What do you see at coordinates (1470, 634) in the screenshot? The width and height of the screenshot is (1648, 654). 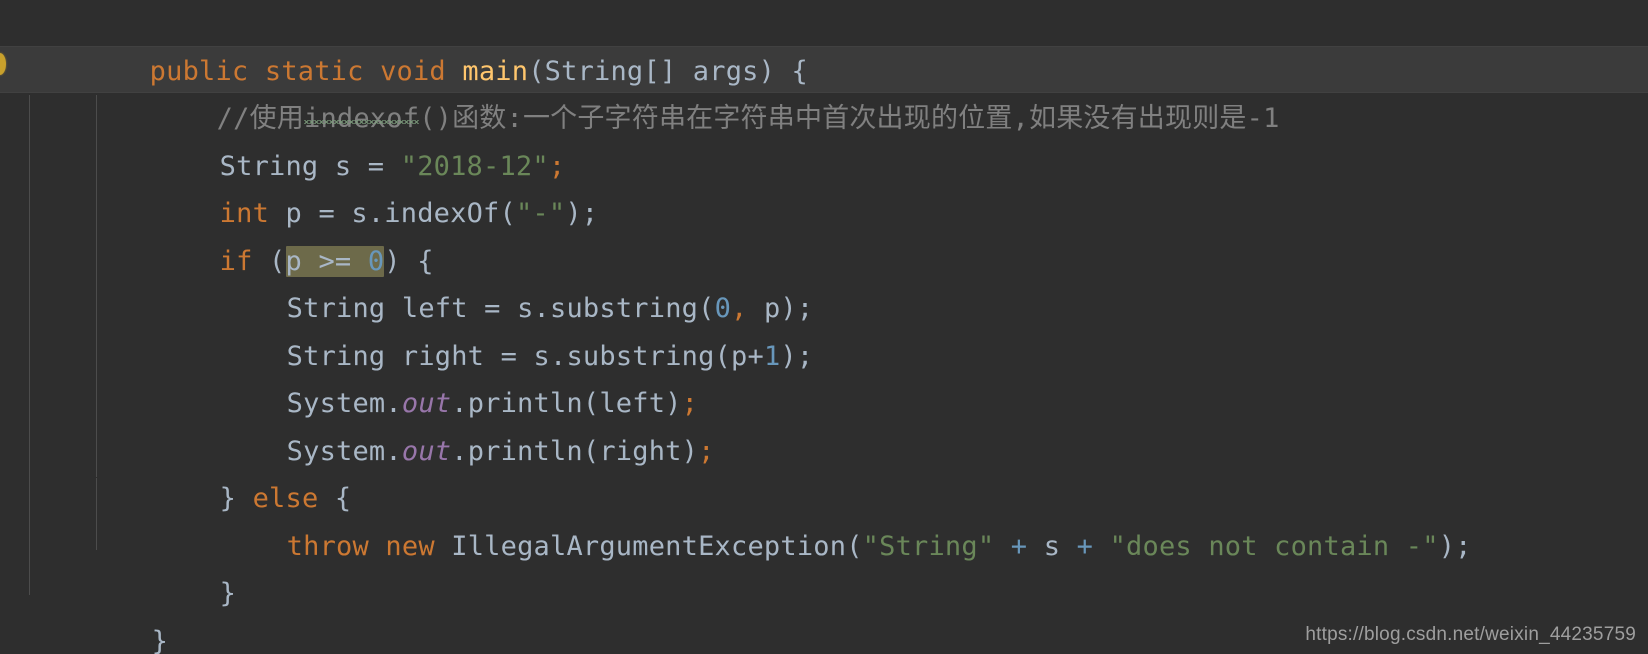 I see `watermark-url: https://blog.csdn.net/weixin_44235759` at bounding box center [1470, 634].